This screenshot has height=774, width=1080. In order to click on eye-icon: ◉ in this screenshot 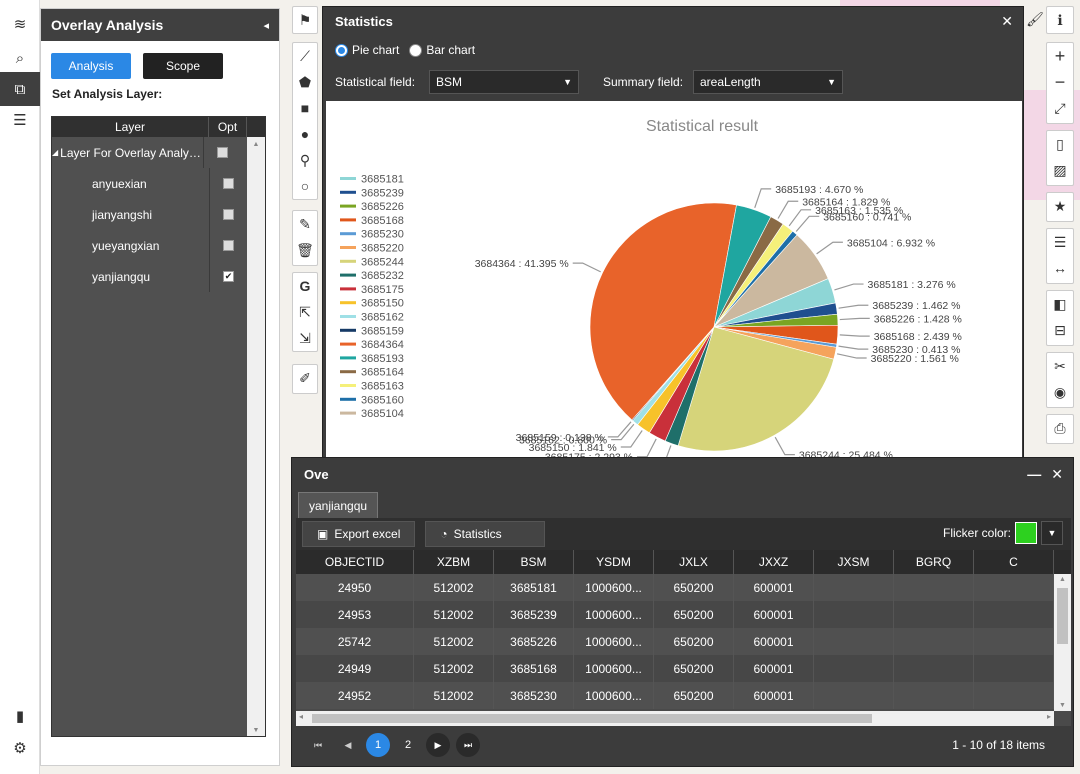, I will do `click(1060, 392)`.